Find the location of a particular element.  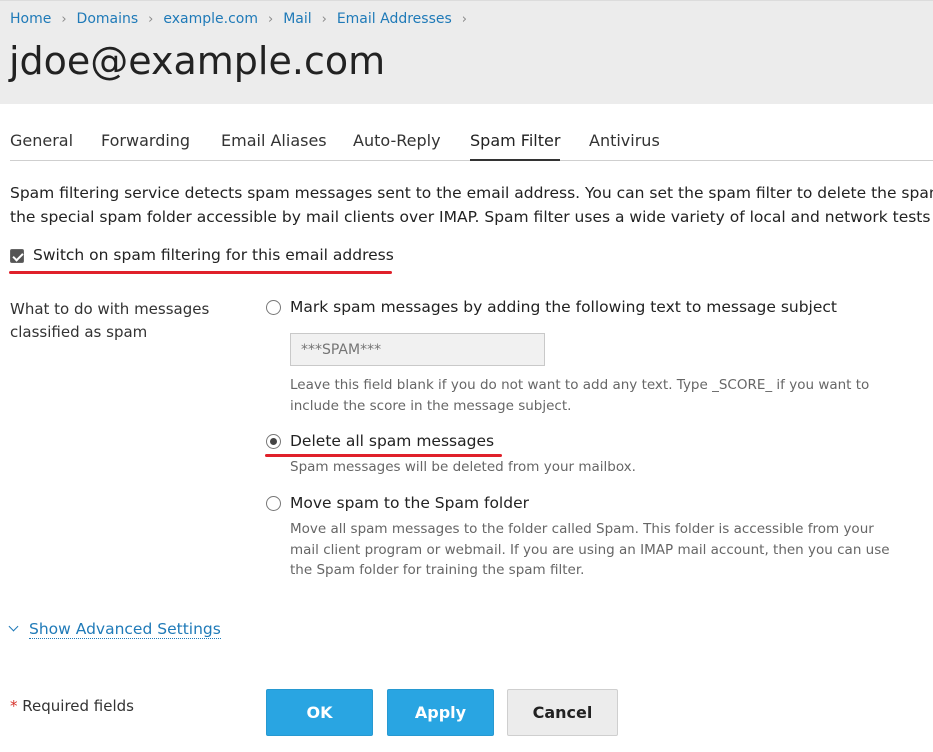

breadcrumb-home: Home is located at coordinates (30, 19).